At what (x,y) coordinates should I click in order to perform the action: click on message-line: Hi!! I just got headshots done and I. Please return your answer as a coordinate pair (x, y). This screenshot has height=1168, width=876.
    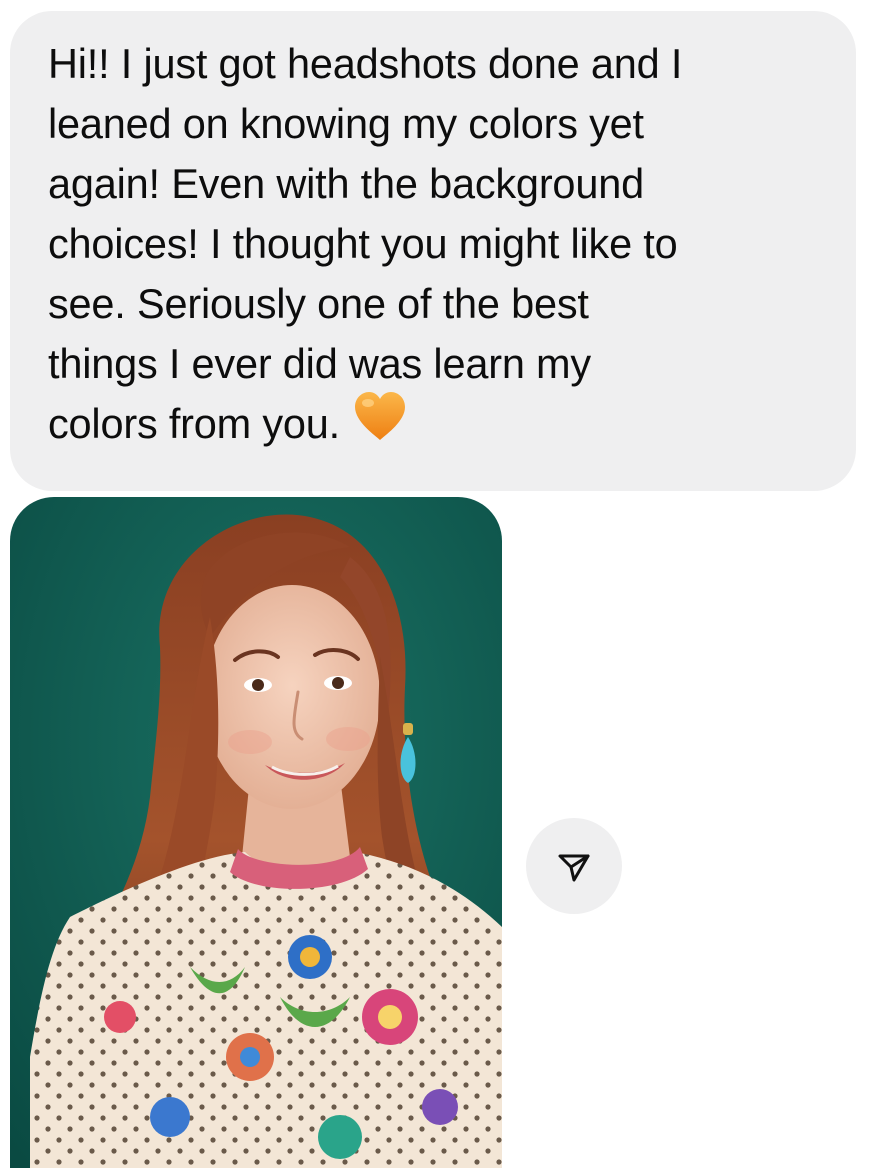
    Looking at the image, I should click on (365, 63).